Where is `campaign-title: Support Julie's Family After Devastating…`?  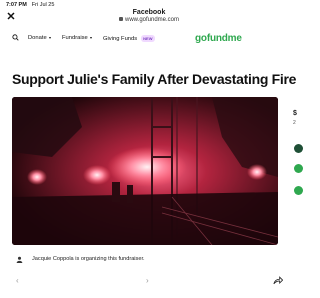
campaign-title: Support Julie's Family After Devastating… is located at coordinates (154, 79).